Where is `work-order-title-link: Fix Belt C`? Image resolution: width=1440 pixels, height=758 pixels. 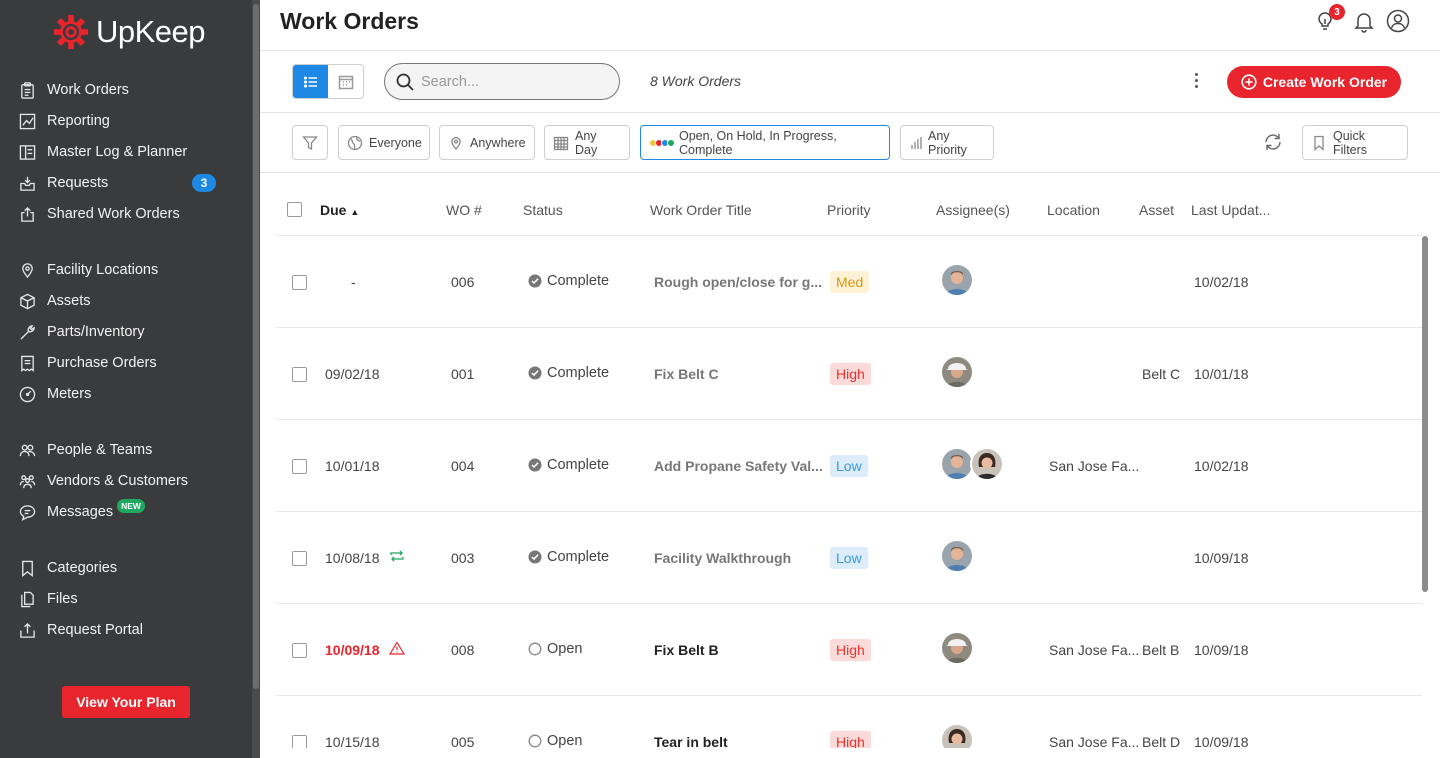
work-order-title-link: Fix Belt C is located at coordinates (686, 374).